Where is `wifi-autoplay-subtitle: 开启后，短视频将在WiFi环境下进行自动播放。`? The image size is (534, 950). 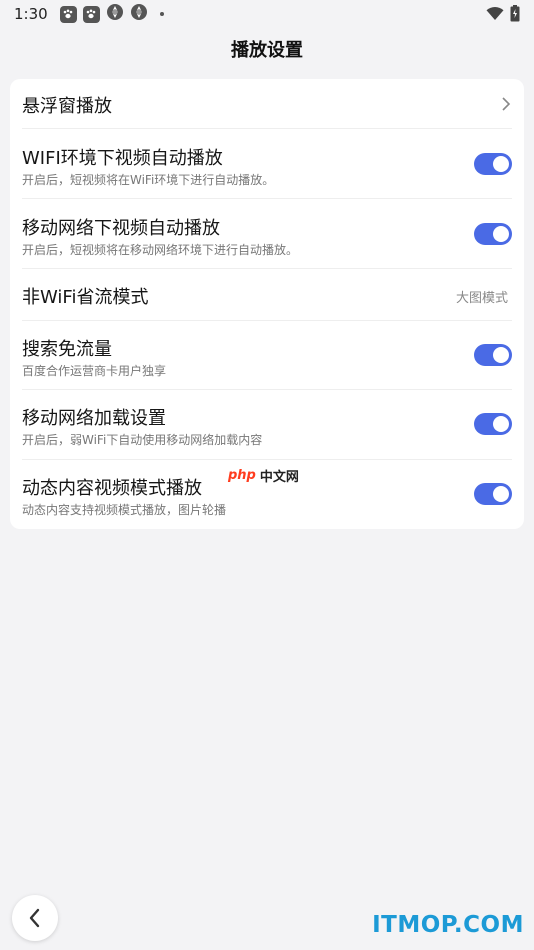
wifi-autoplay-subtitle: 开启后，短视频将在WiFi环境下进行自动播放。 is located at coordinates (148, 180).